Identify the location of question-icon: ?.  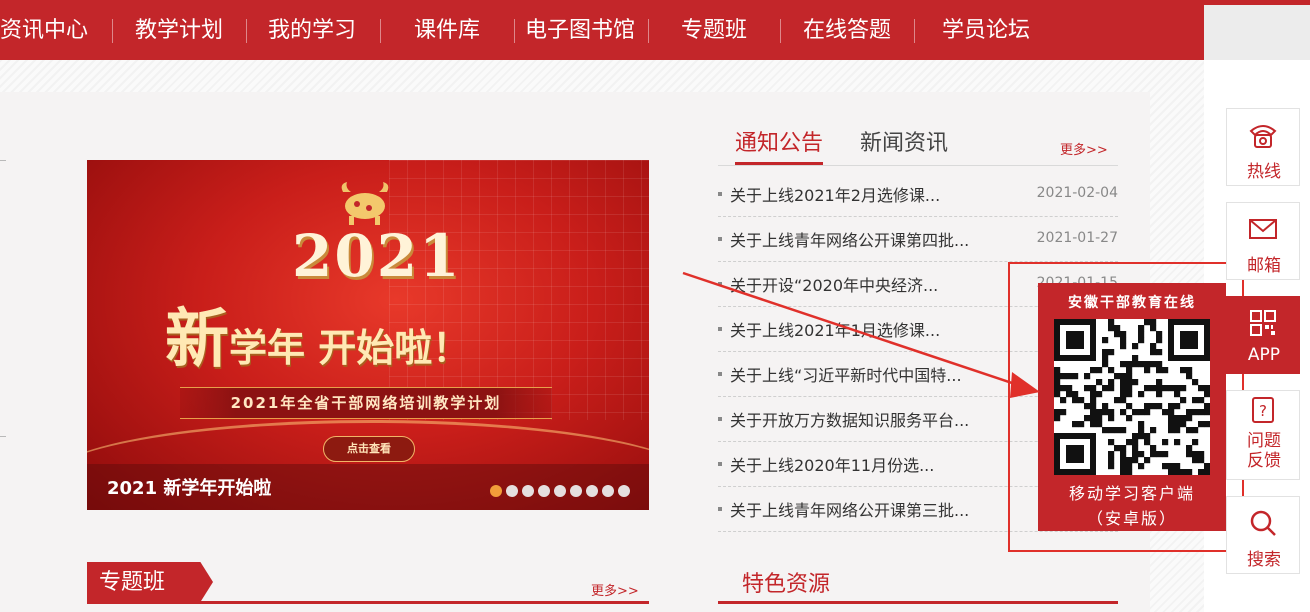
(1263, 410).